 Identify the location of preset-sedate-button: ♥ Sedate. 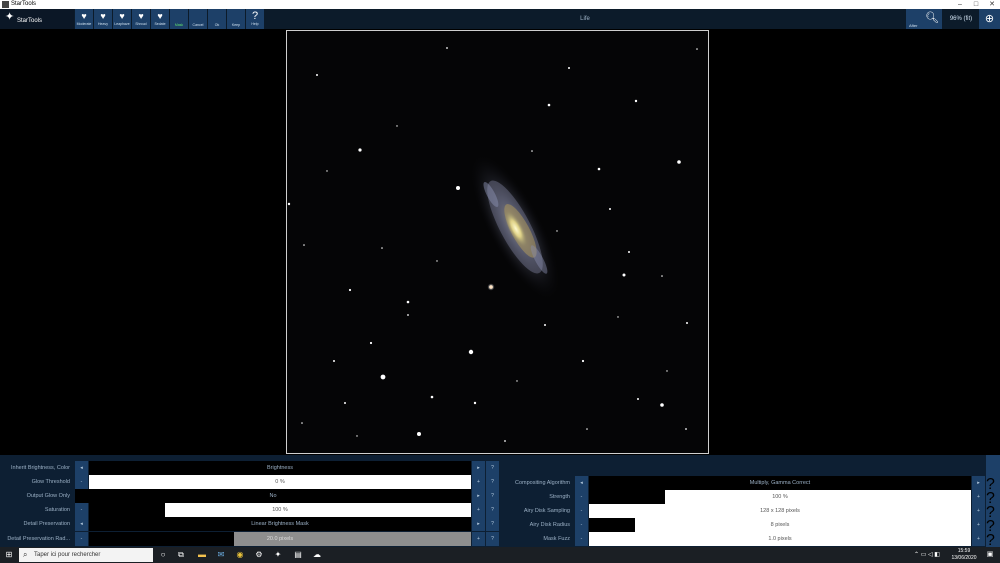
(160, 19).